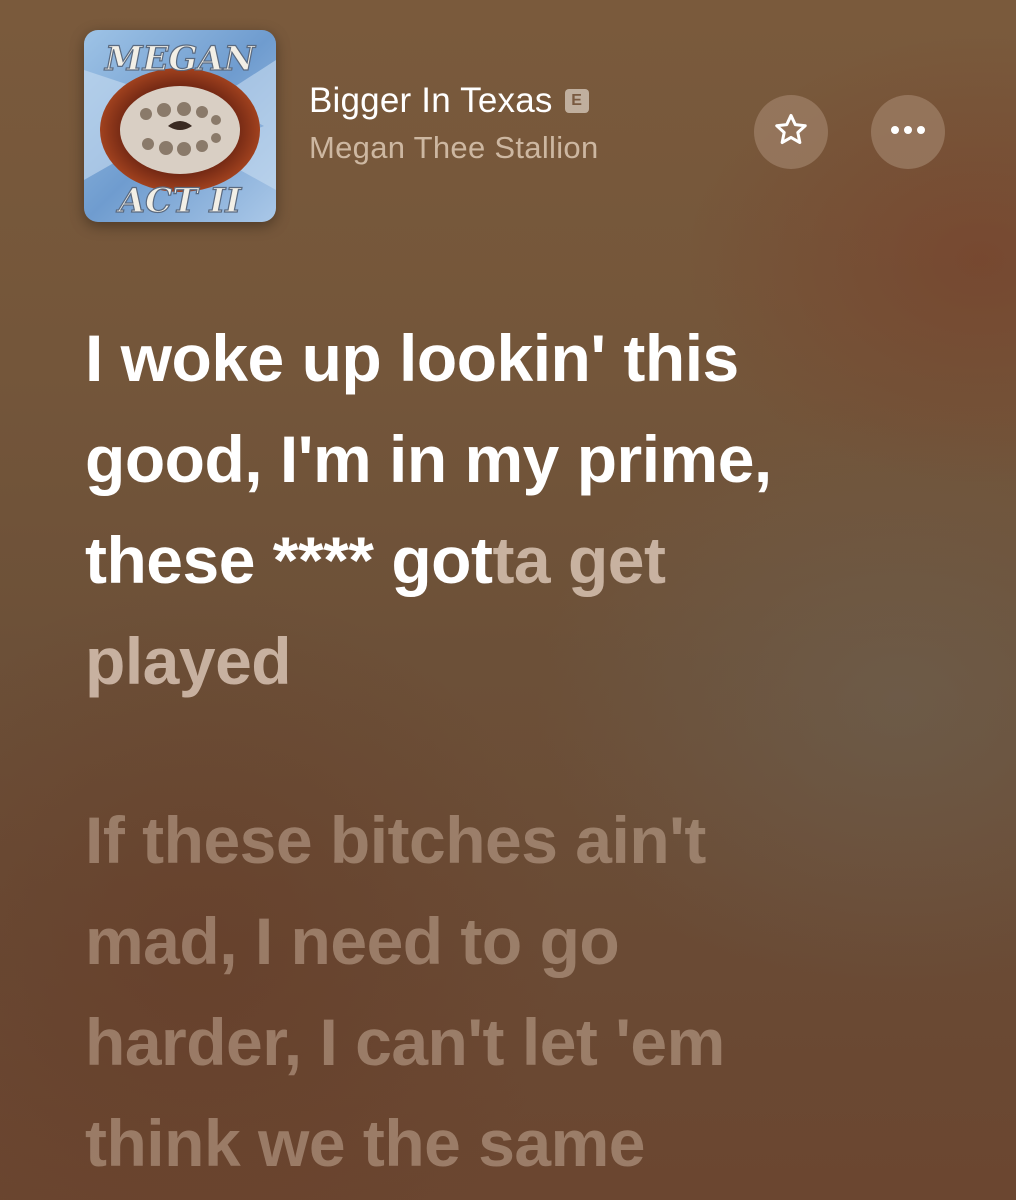 The image size is (1016, 1200). What do you see at coordinates (179, 201) in the screenshot?
I see `svg-text: ACT II` at bounding box center [179, 201].